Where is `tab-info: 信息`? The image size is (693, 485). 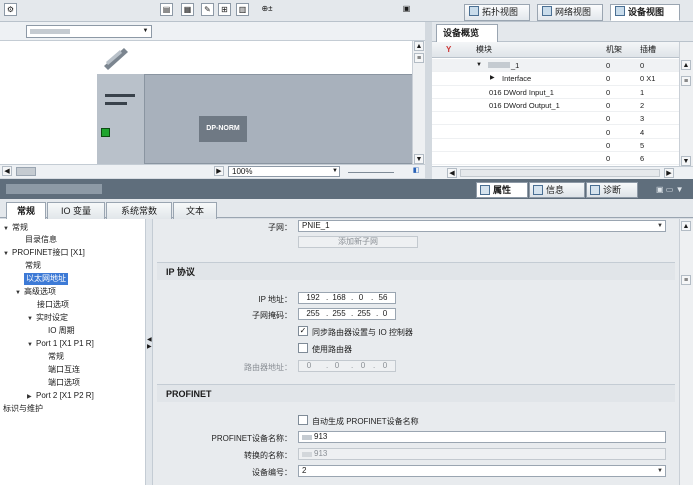
tab-info: 信息 is located at coordinates (557, 190).